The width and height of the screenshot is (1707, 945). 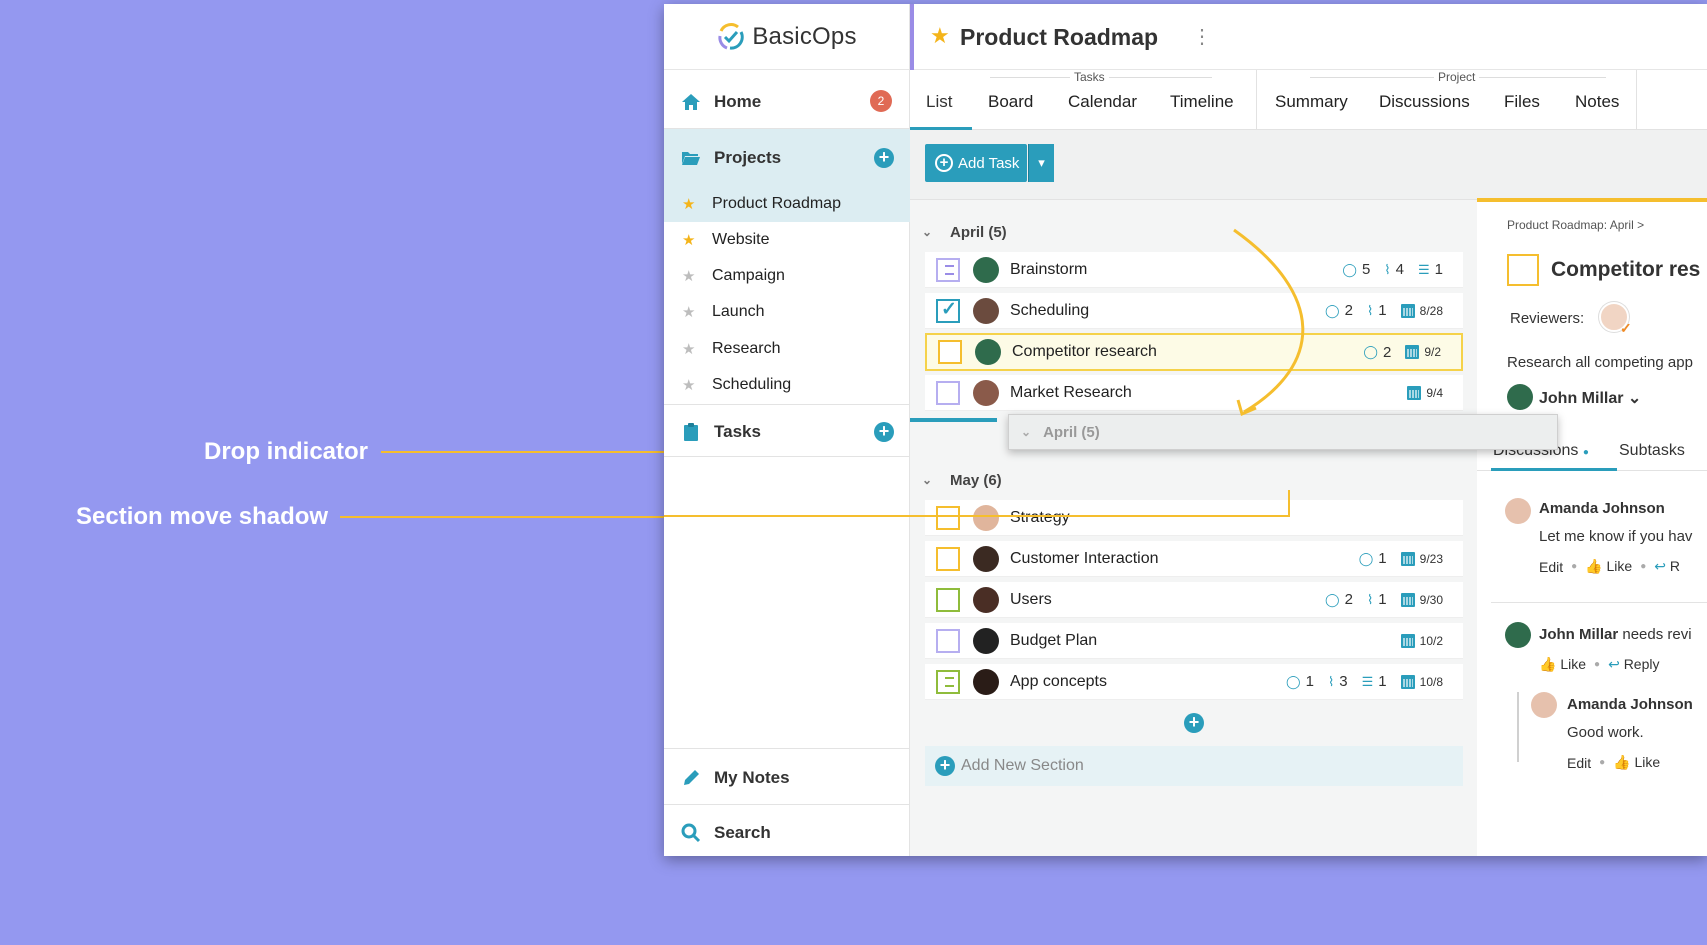 I want to click on section-move-shadow-callout: Section move shadow, so click(x=202, y=516).